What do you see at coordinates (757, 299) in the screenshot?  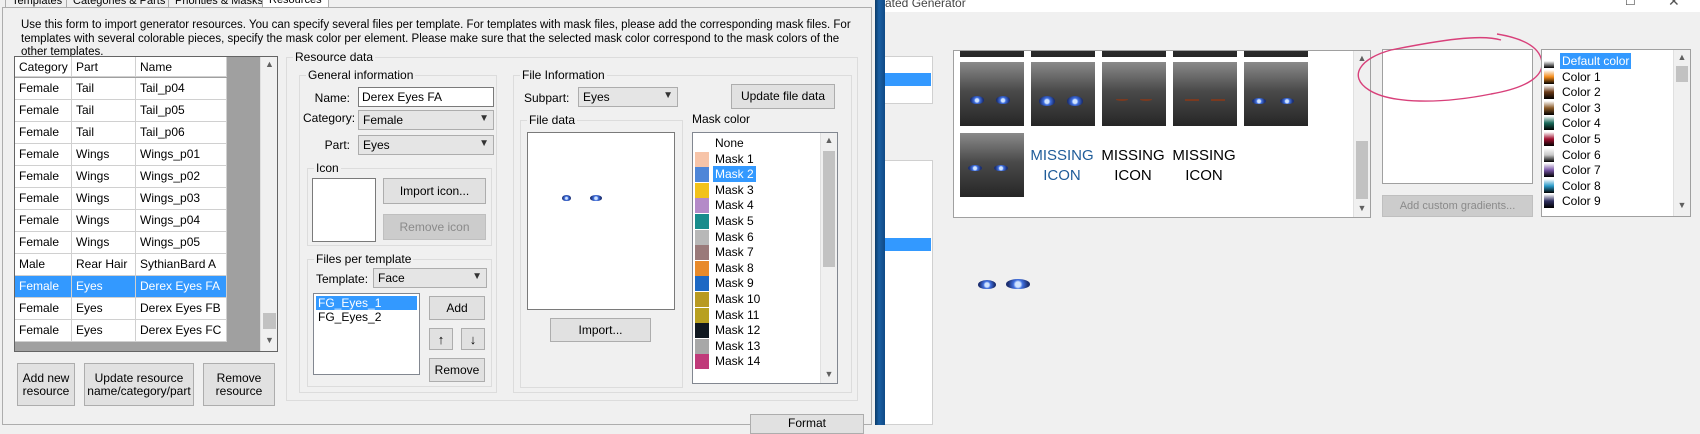 I see `list-item: Mask 10` at bounding box center [757, 299].